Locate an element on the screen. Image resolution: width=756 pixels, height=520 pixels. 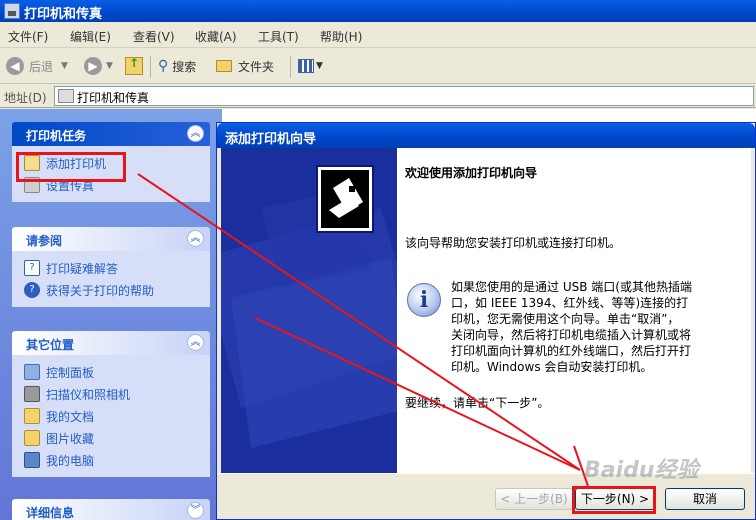
annotation-arrow is located at coordinates (417, 394).